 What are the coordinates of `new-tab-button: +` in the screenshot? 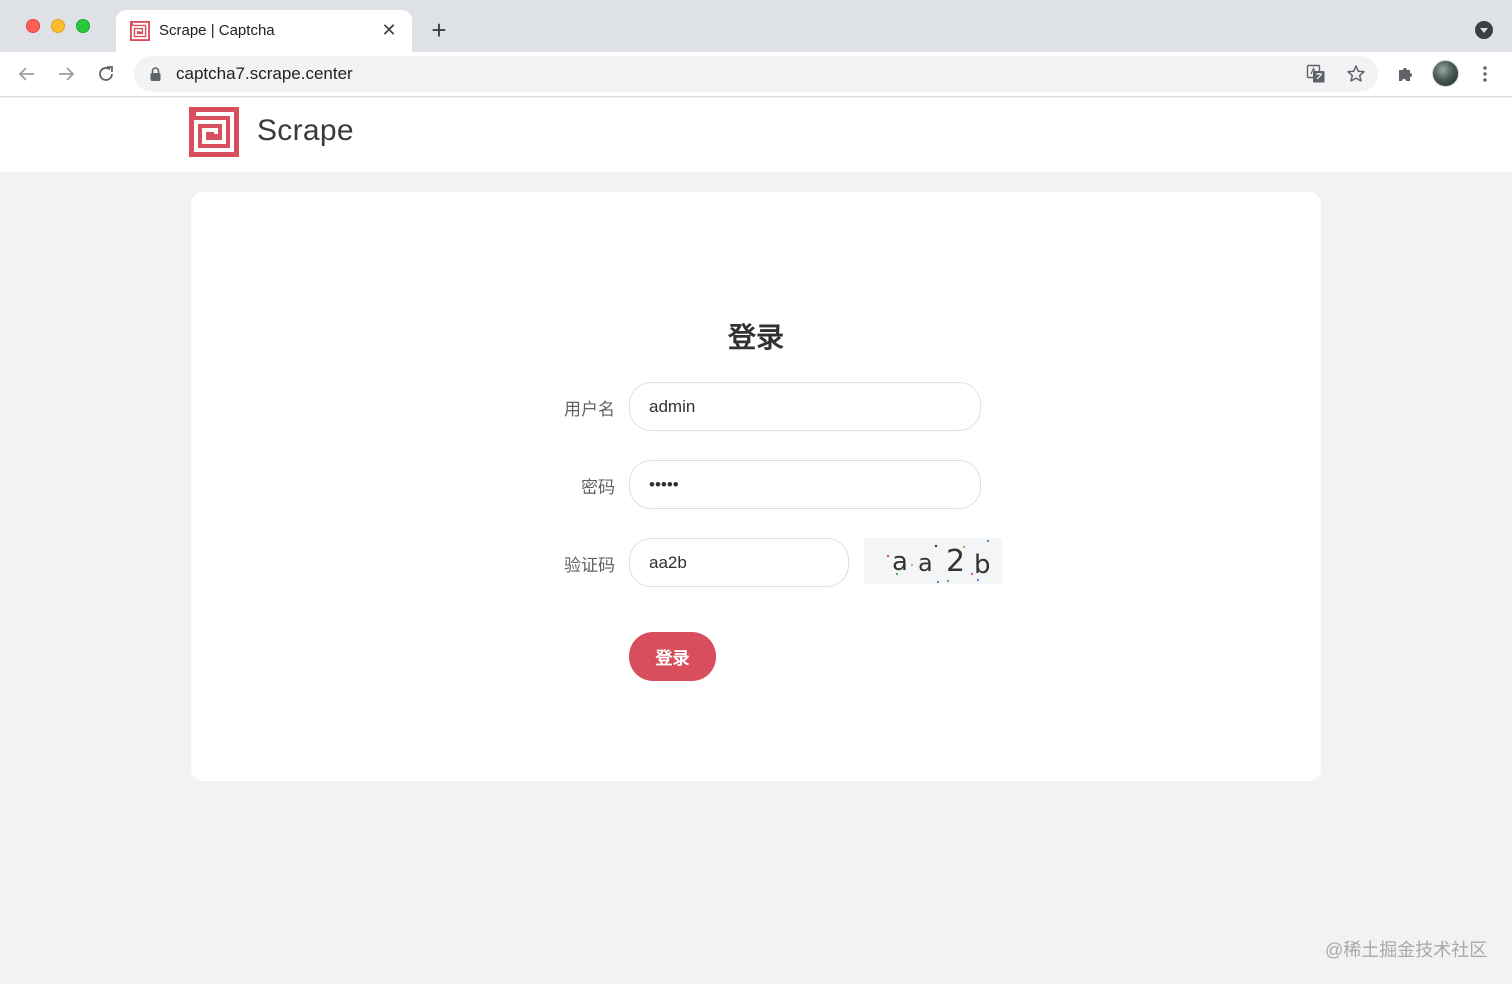 It's located at (439, 30).